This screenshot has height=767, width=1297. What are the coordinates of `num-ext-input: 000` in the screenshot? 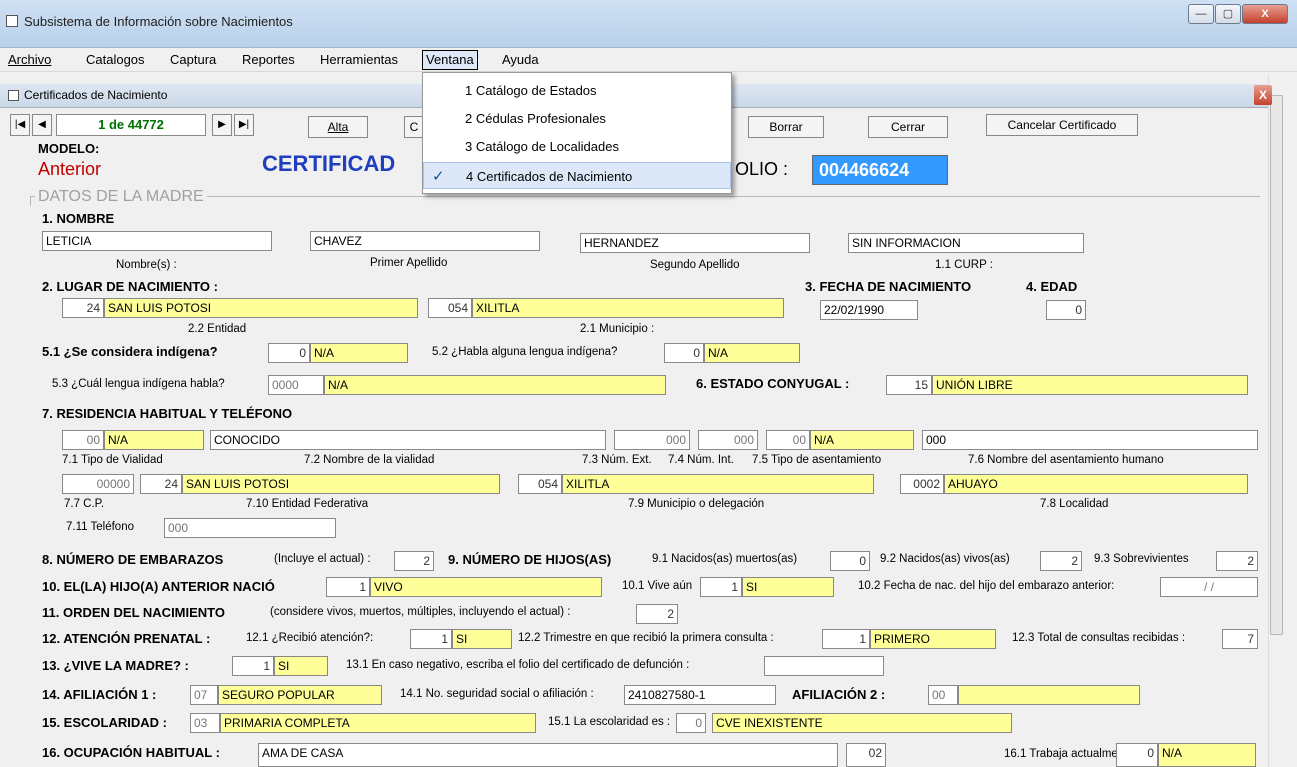 It's located at (652, 440).